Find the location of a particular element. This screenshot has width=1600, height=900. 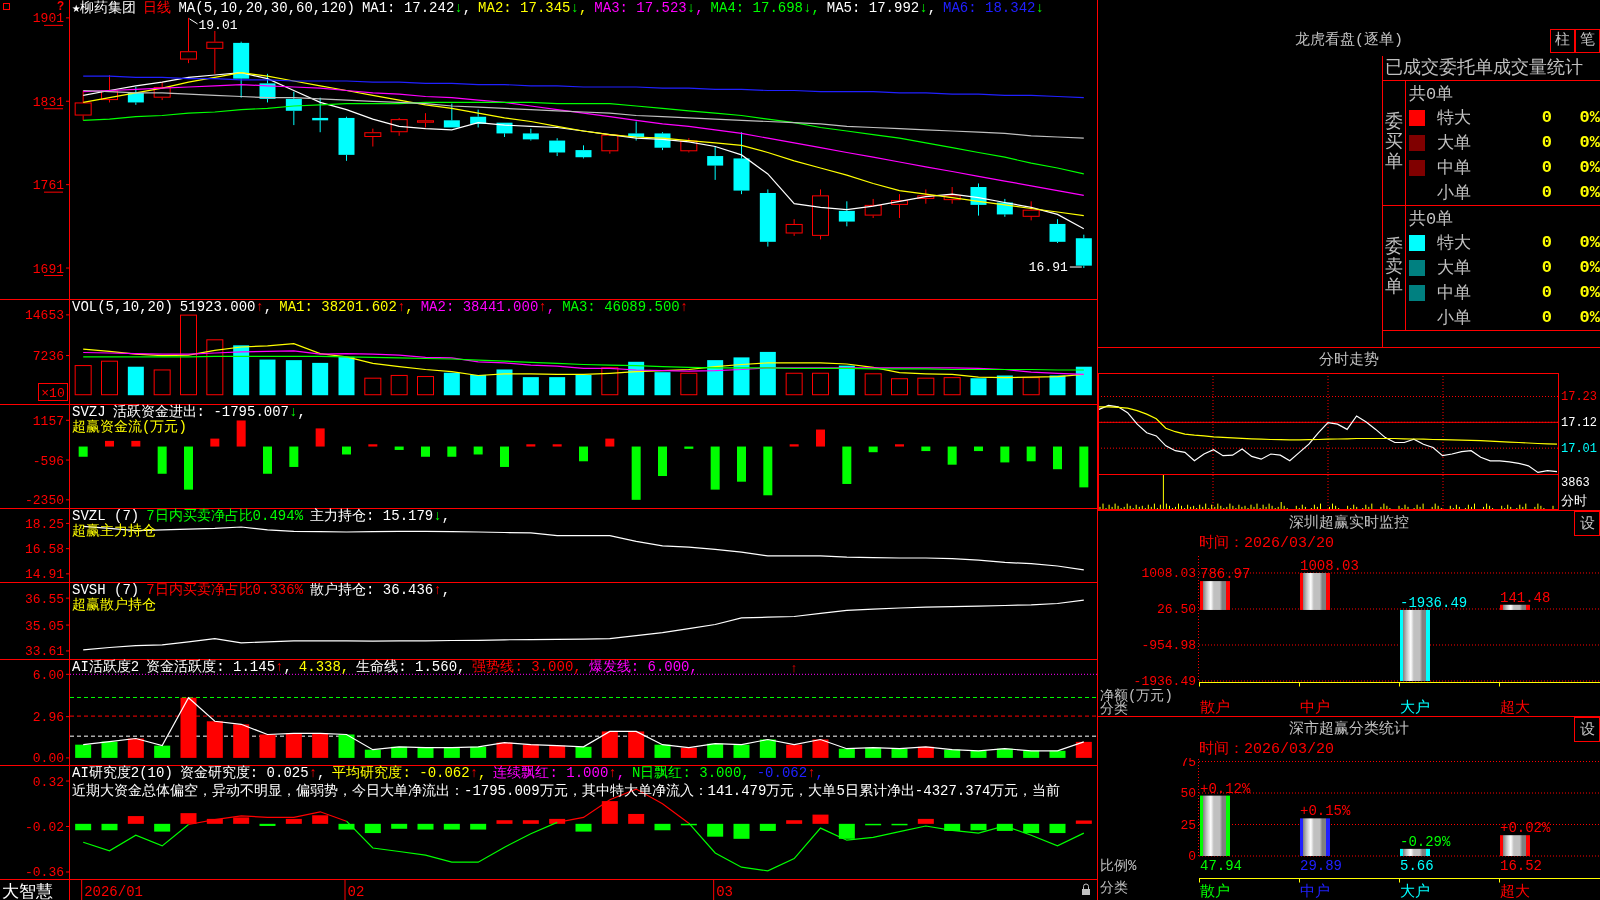

legend-text: SVZL (7) is located at coordinates (106, 516).